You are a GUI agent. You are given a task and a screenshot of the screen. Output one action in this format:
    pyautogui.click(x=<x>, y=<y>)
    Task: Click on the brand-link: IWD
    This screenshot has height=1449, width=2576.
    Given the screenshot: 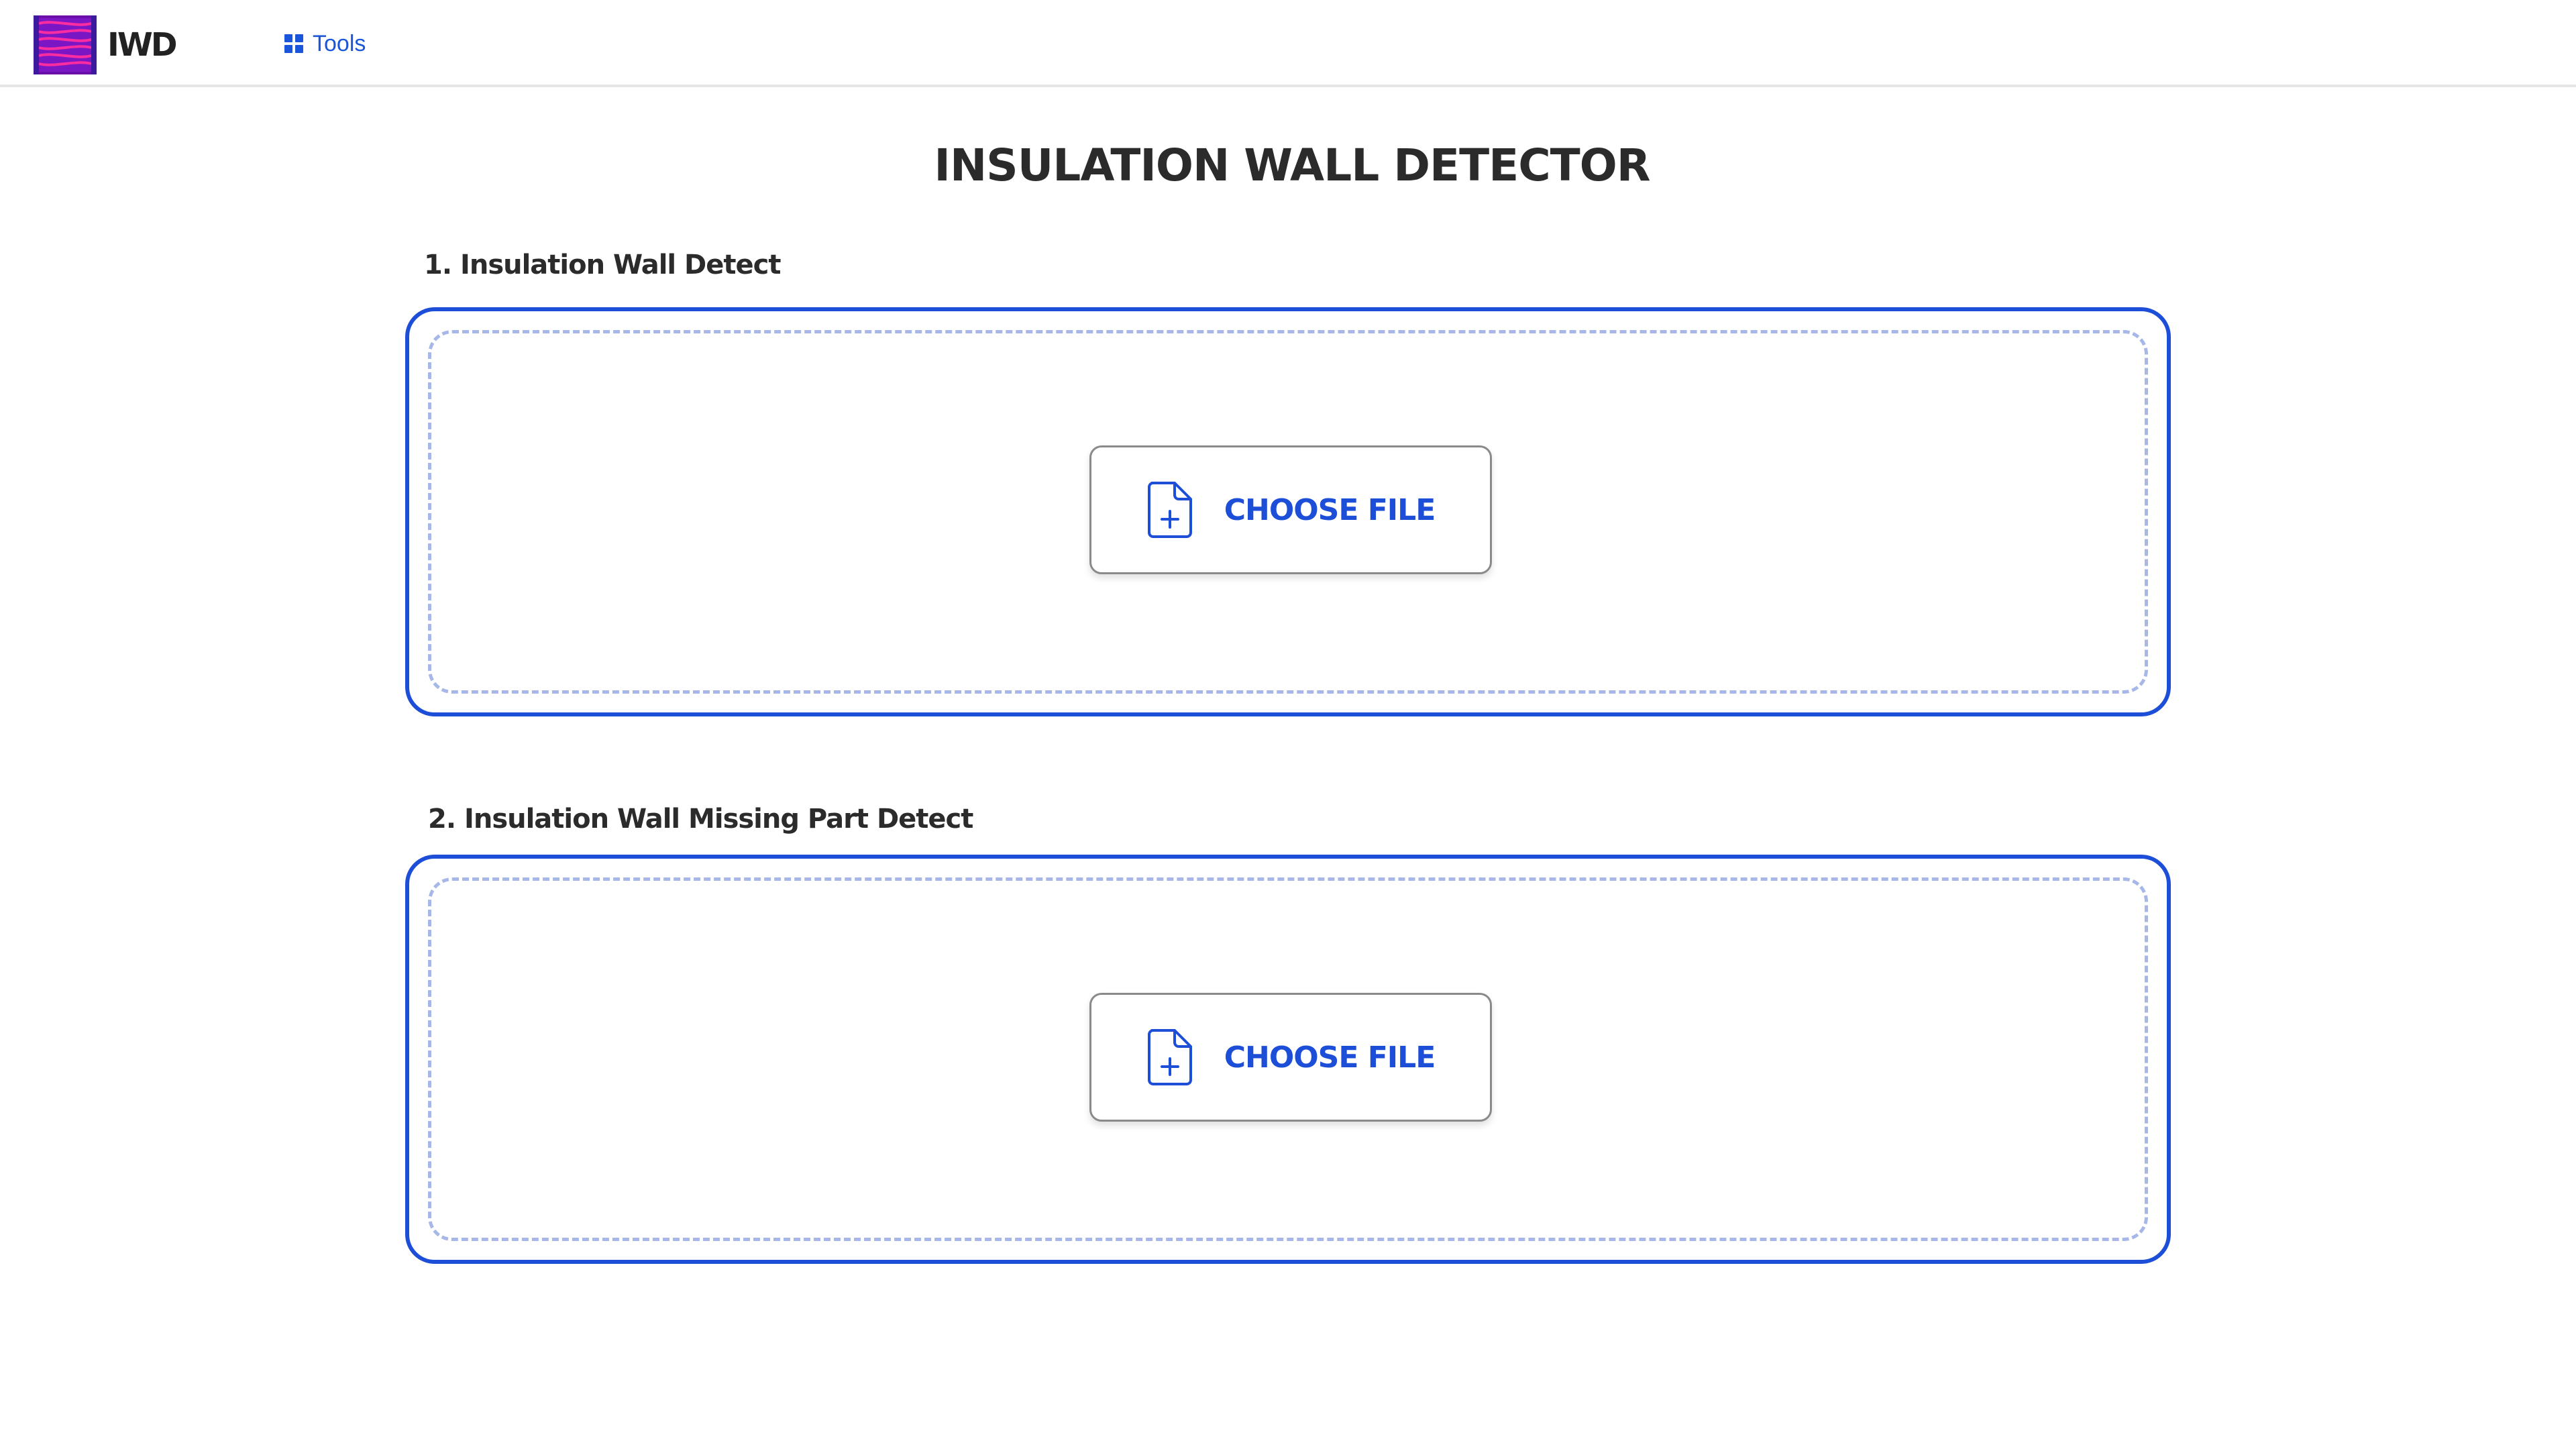 What is the action you would take?
    pyautogui.click(x=106, y=45)
    